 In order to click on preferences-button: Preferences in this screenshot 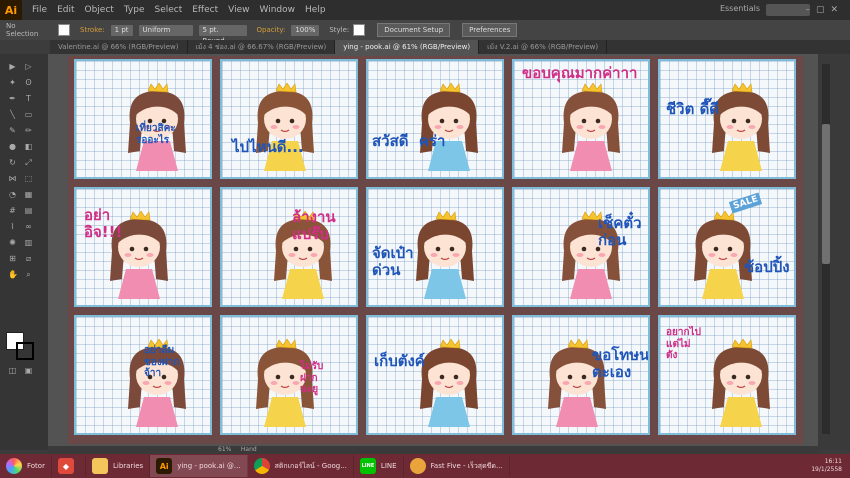, I will do `click(490, 30)`.